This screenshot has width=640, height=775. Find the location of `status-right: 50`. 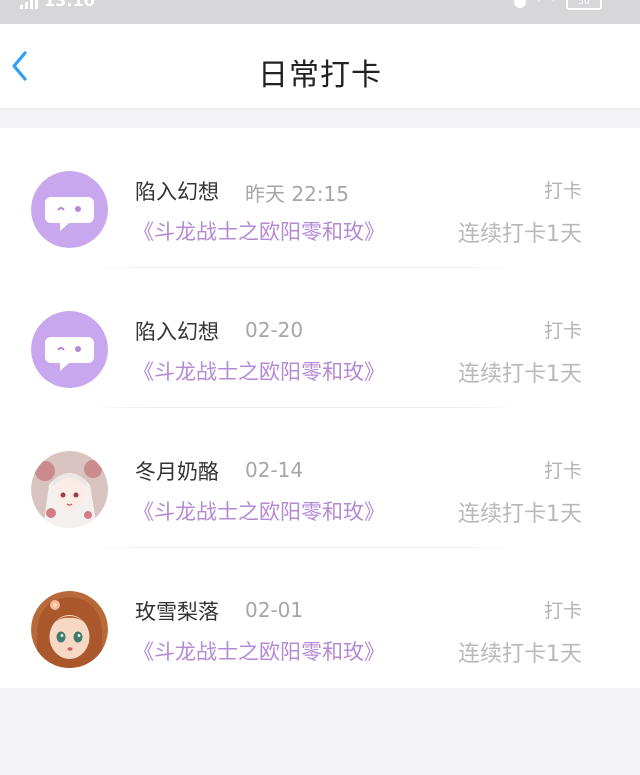

status-right: 50 is located at coordinates (558, 5).